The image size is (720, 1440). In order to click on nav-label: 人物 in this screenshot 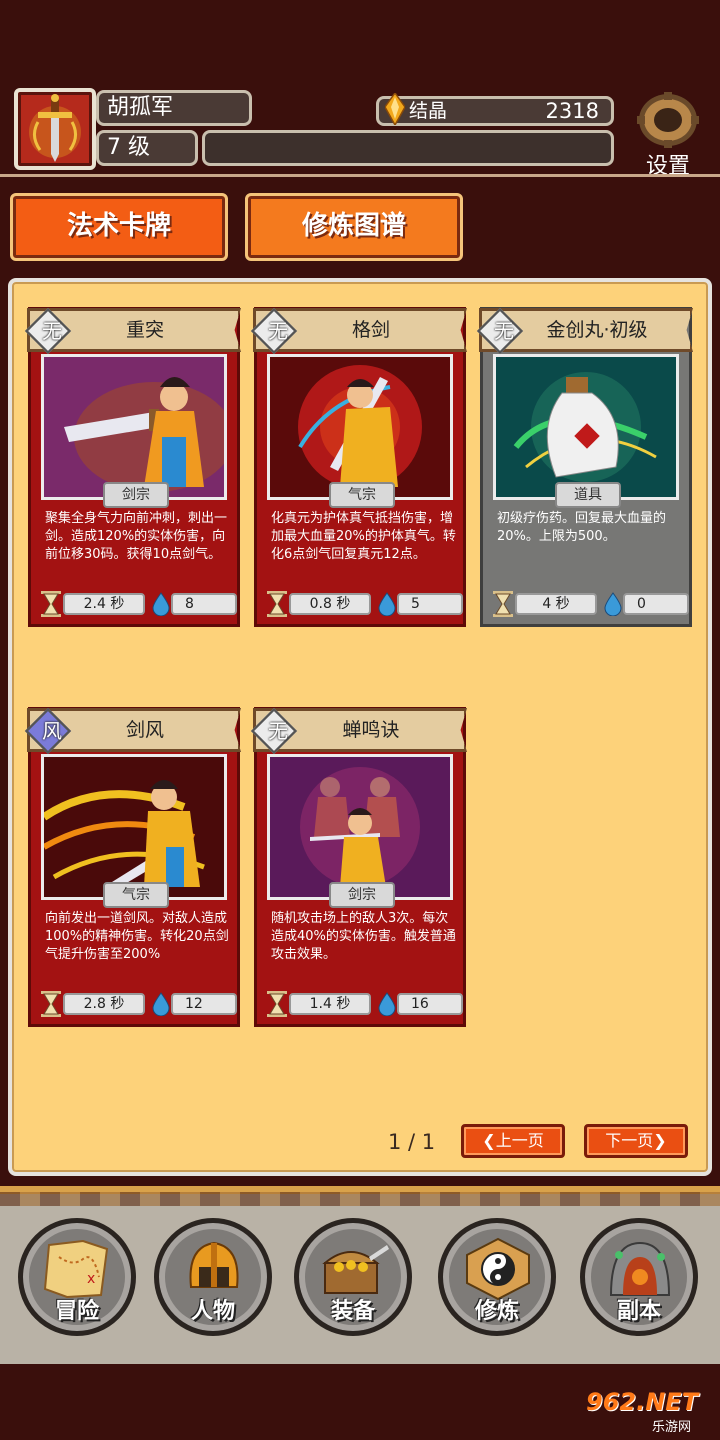, I will do `click(212, 1311)`.